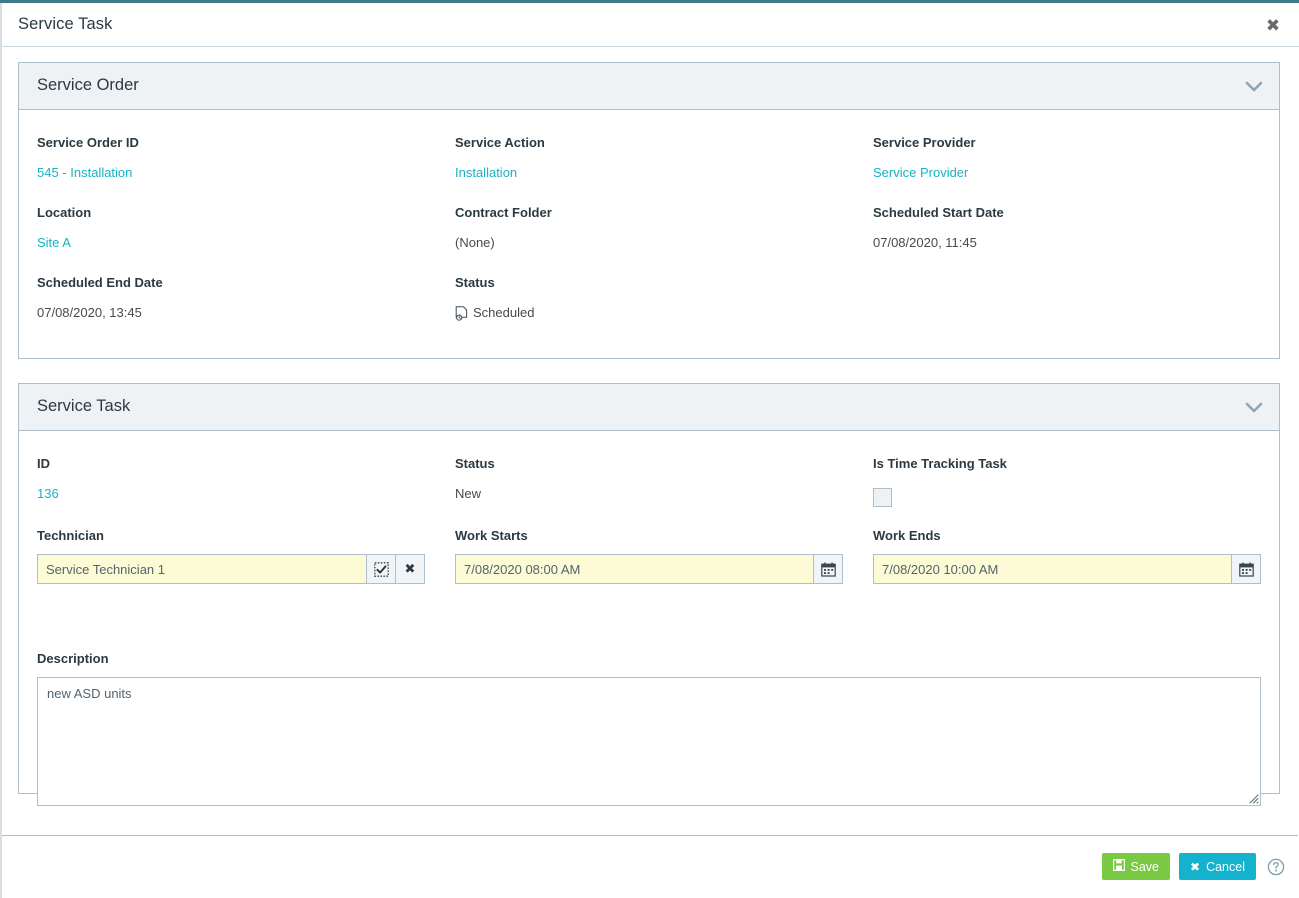 The image size is (1299, 898). I want to click on field-task-id: ID 136, so click(246, 479).